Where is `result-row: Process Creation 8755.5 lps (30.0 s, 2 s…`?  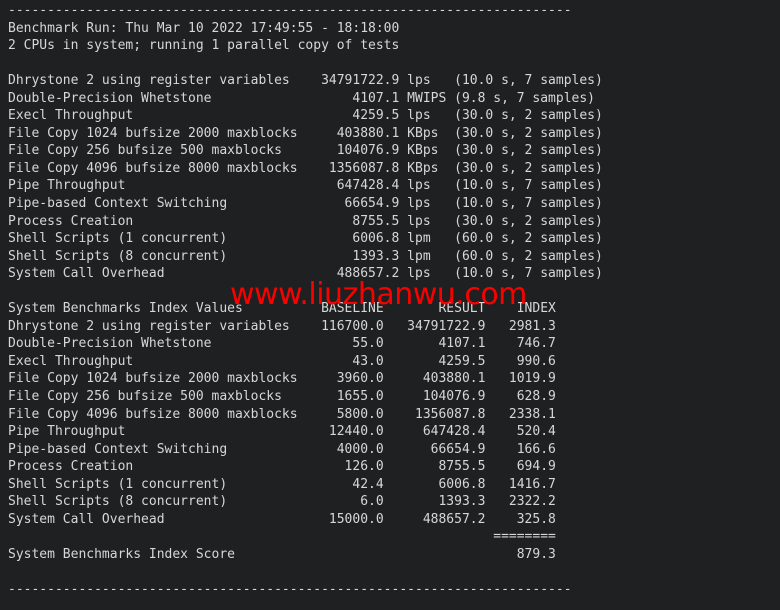
result-row: Process Creation 8755.5 lps (30.0 s, 2 s… is located at coordinates (305, 221).